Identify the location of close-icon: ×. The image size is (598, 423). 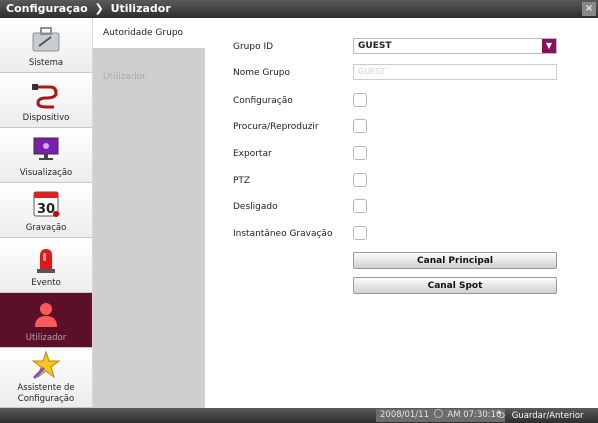
(589, 9).